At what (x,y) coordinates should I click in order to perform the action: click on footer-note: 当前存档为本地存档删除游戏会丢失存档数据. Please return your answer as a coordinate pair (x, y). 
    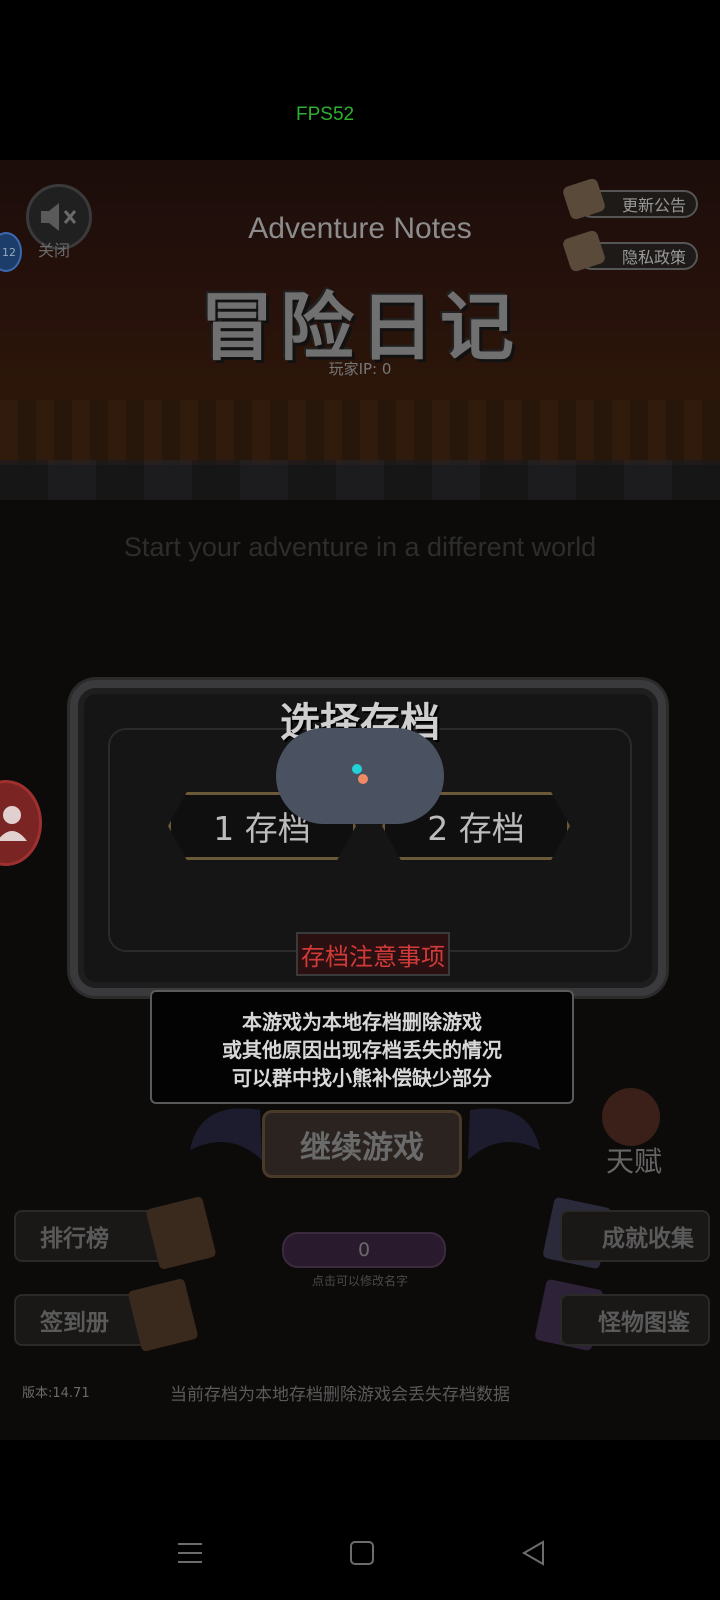
    Looking at the image, I should click on (340, 1395).